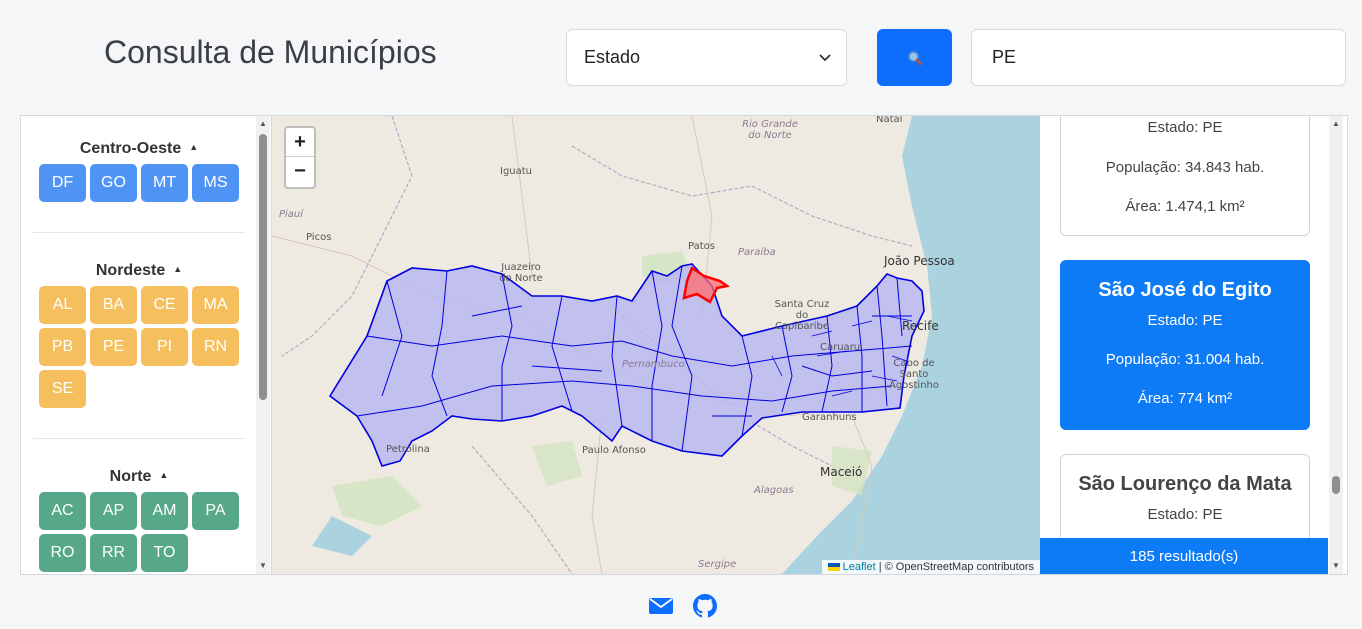  I want to click on map-attribution: Leaflet | © OpenStreetMap contributors, so click(930, 567).